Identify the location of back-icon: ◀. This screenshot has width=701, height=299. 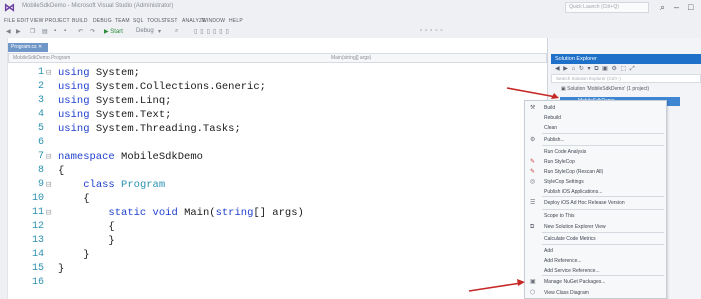
(8, 31).